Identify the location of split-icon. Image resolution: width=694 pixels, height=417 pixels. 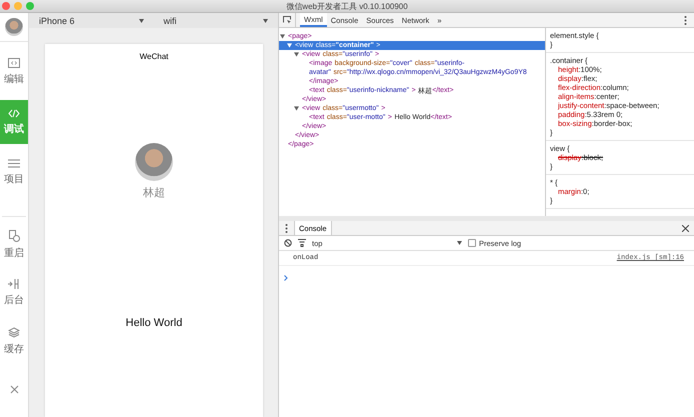
(14, 284).